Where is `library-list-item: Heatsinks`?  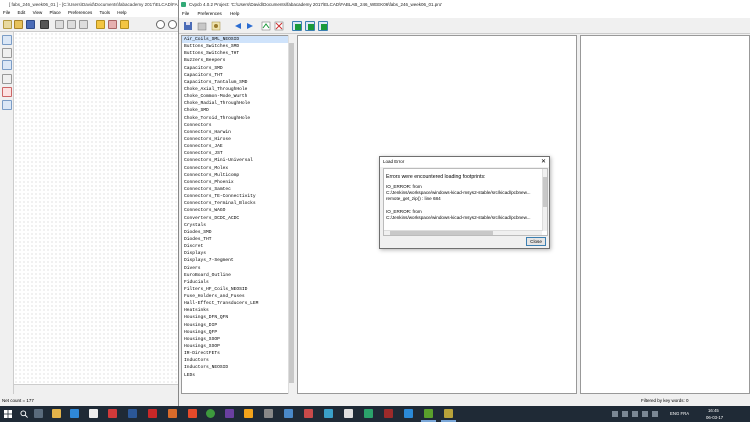
library-list-item: Heatsinks is located at coordinates (238, 310).